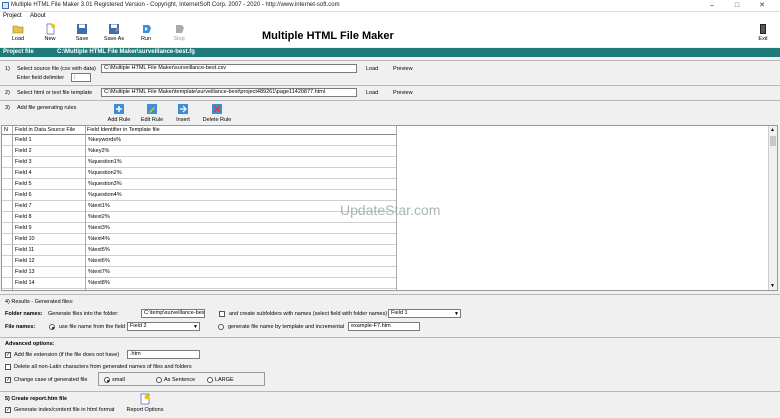 The height and width of the screenshot is (418, 780). Describe the element at coordinates (217, 109) in the screenshot. I see `delete-rule-icon` at that location.